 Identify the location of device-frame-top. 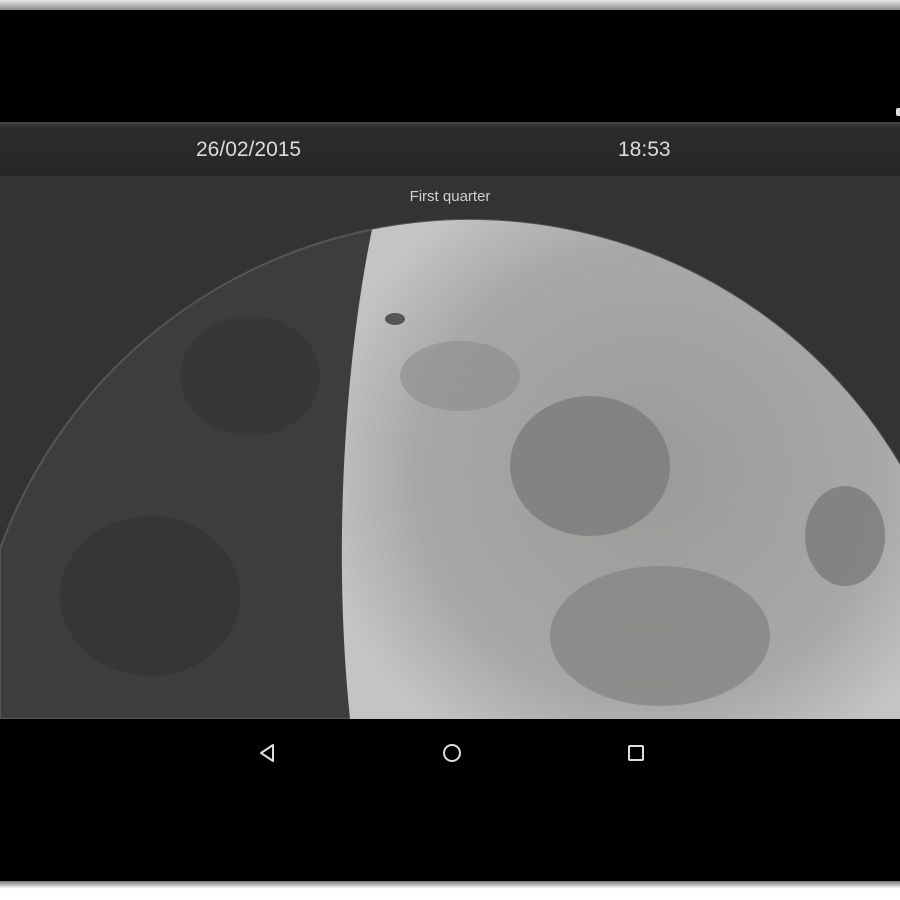
(450, 5).